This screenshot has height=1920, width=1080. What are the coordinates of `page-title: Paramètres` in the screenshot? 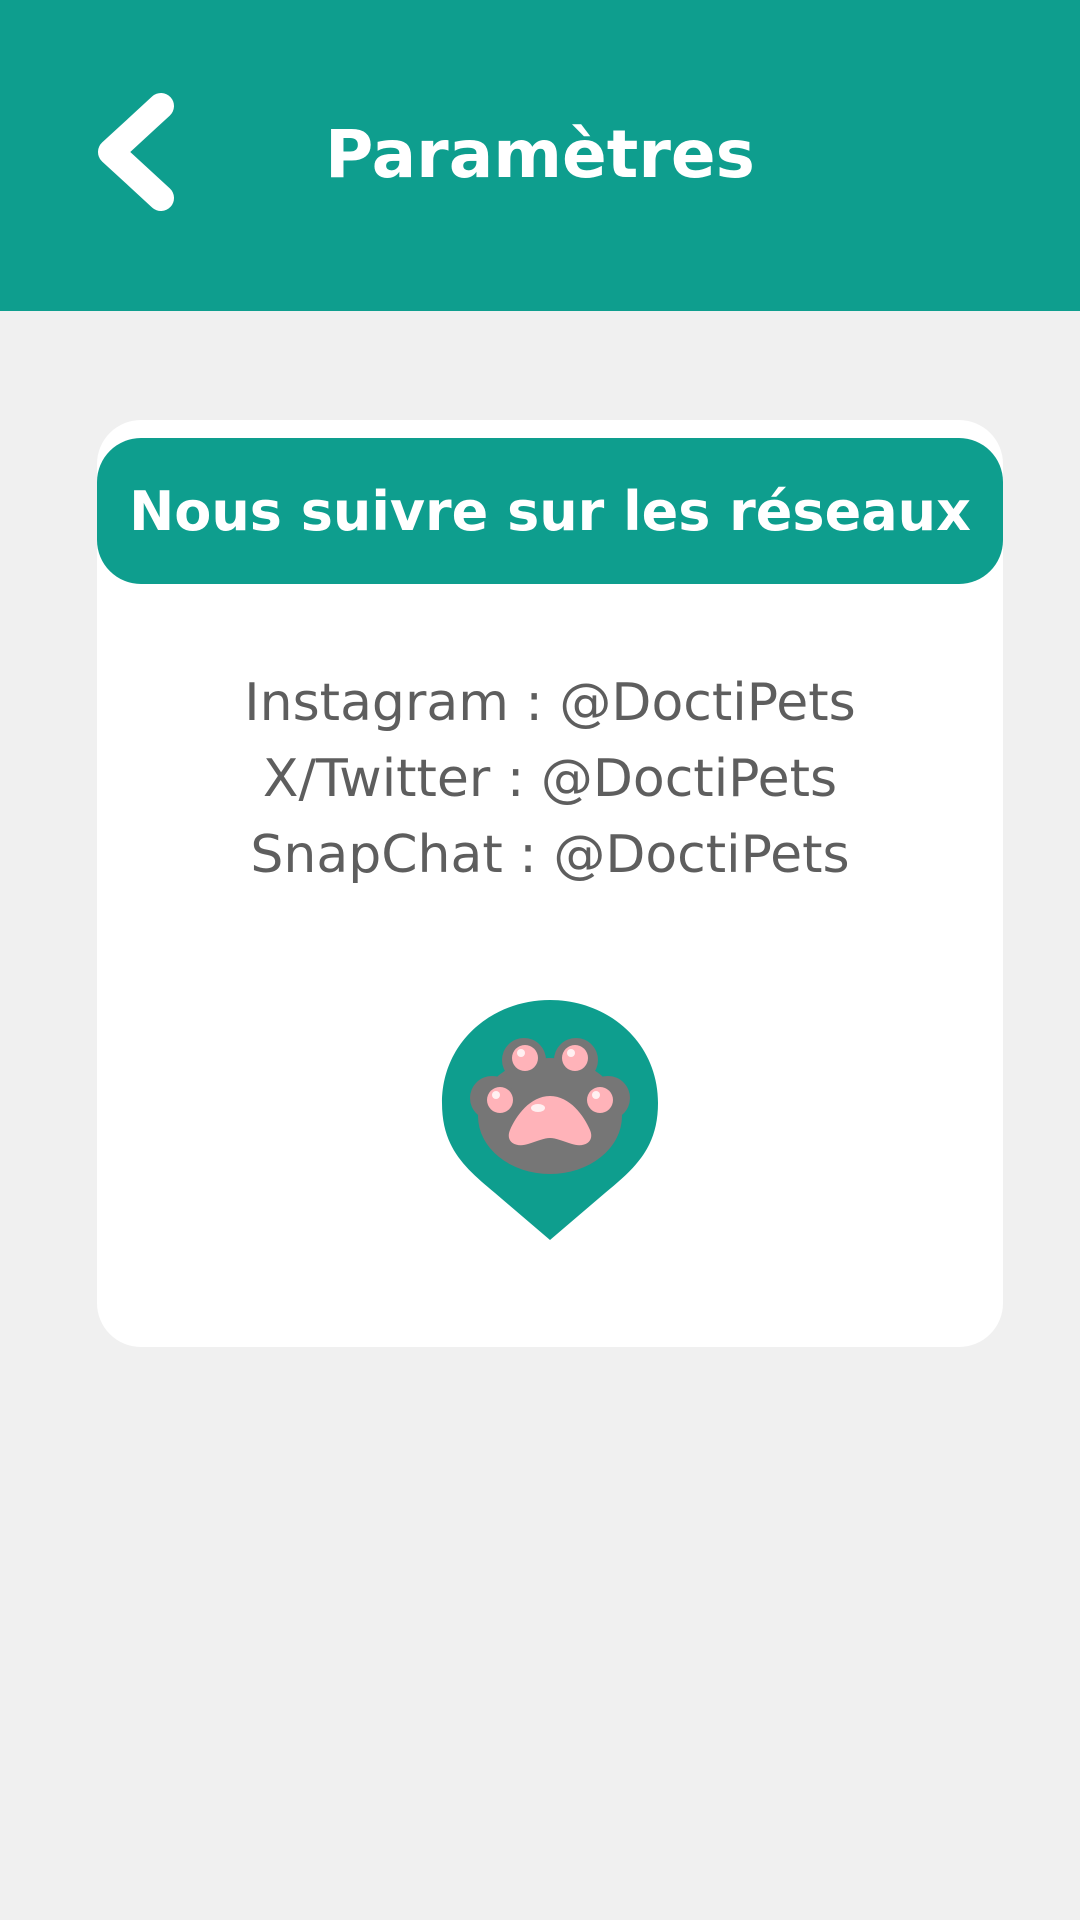 It's located at (540, 154).